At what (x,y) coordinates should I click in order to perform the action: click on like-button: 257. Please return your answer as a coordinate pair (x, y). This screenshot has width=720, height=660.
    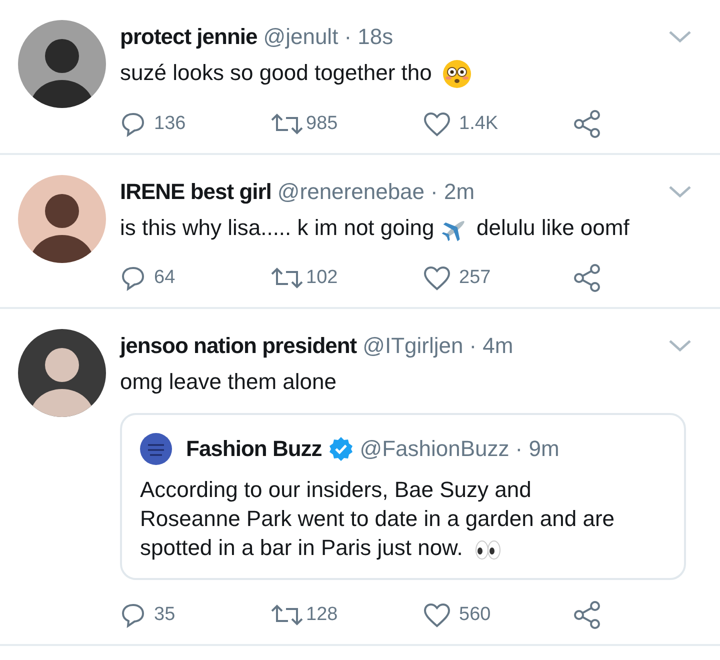
    Looking at the image, I should click on (498, 278).